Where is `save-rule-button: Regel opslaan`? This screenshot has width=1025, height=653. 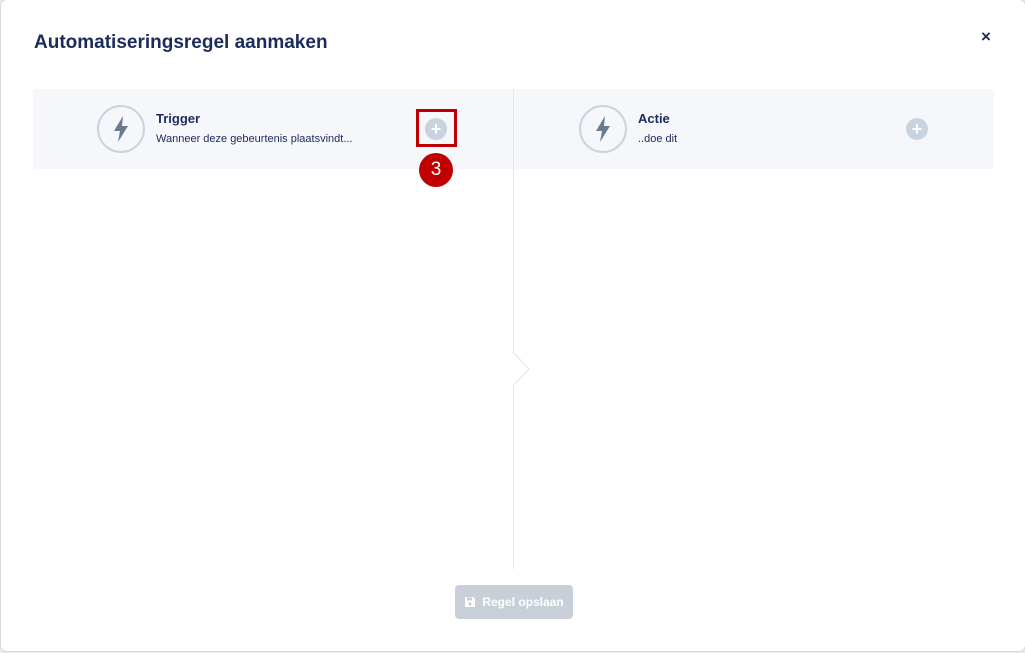 save-rule-button: Regel opslaan is located at coordinates (514, 602).